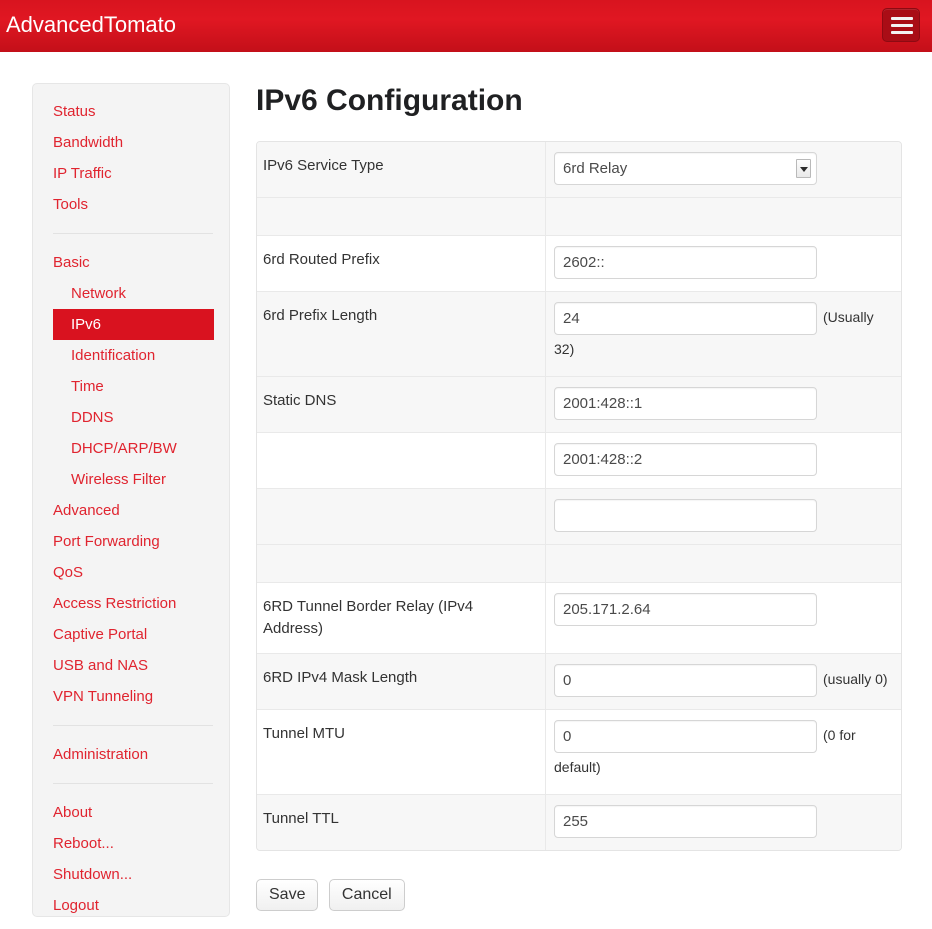 The image size is (932, 929). Describe the element at coordinates (401, 404) in the screenshot. I see `label-static-dns: Static DNS` at that location.